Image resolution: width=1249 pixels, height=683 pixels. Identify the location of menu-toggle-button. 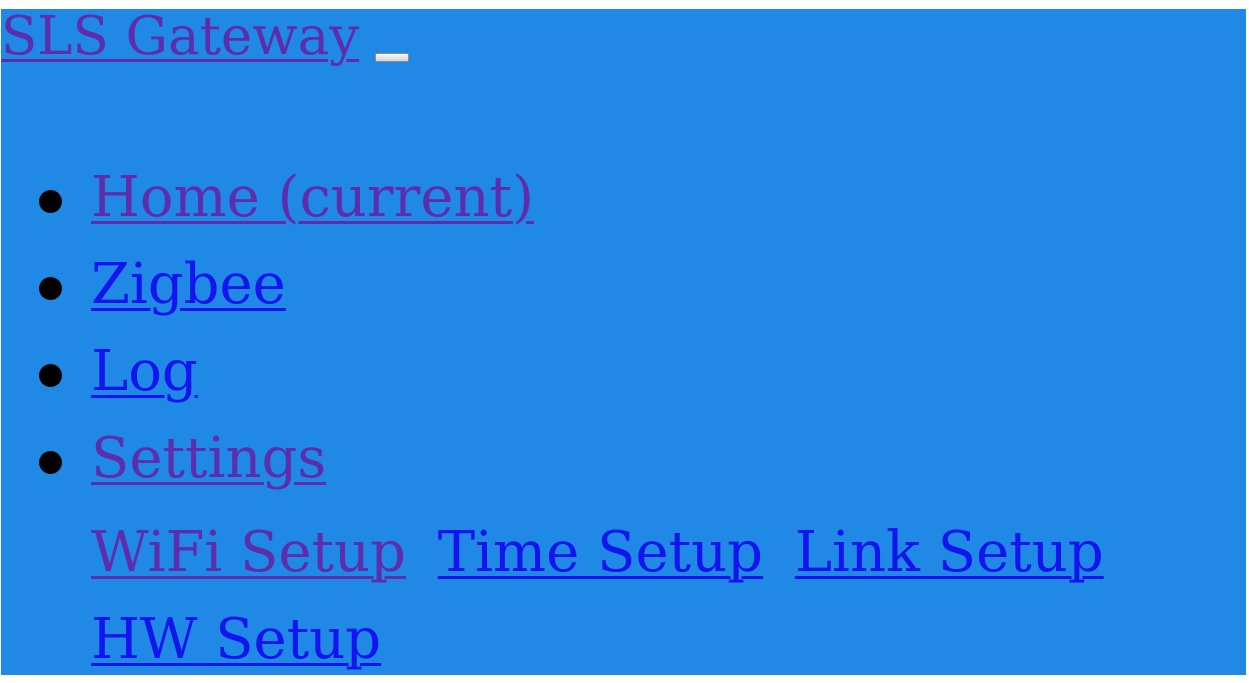
(392, 57).